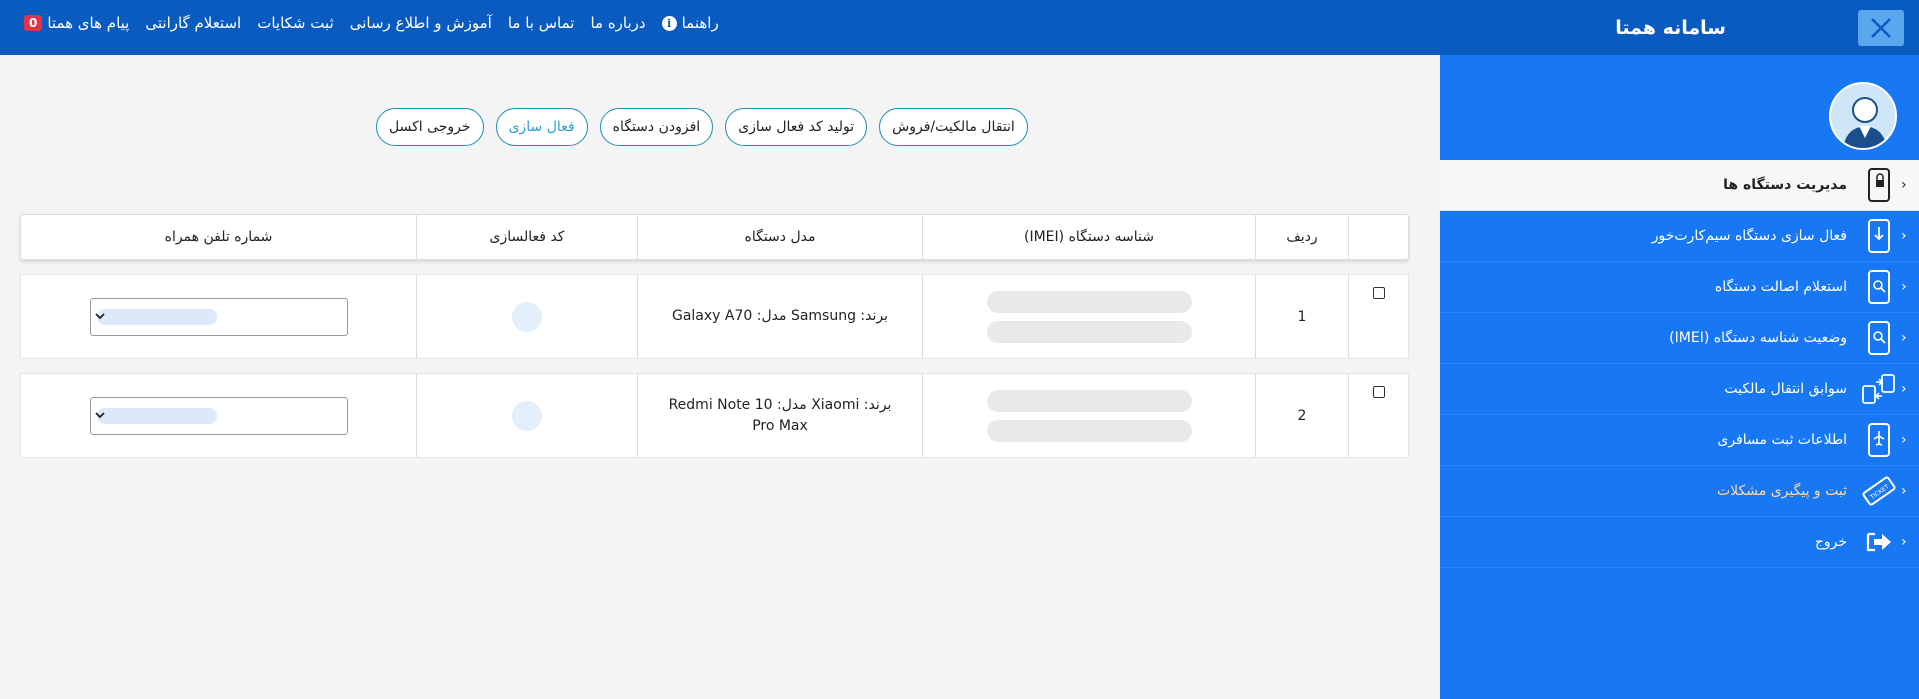 The width and height of the screenshot is (1919, 699). What do you see at coordinates (779, 237) in the screenshot?
I see `header-model: مدل دستگاه` at bounding box center [779, 237].